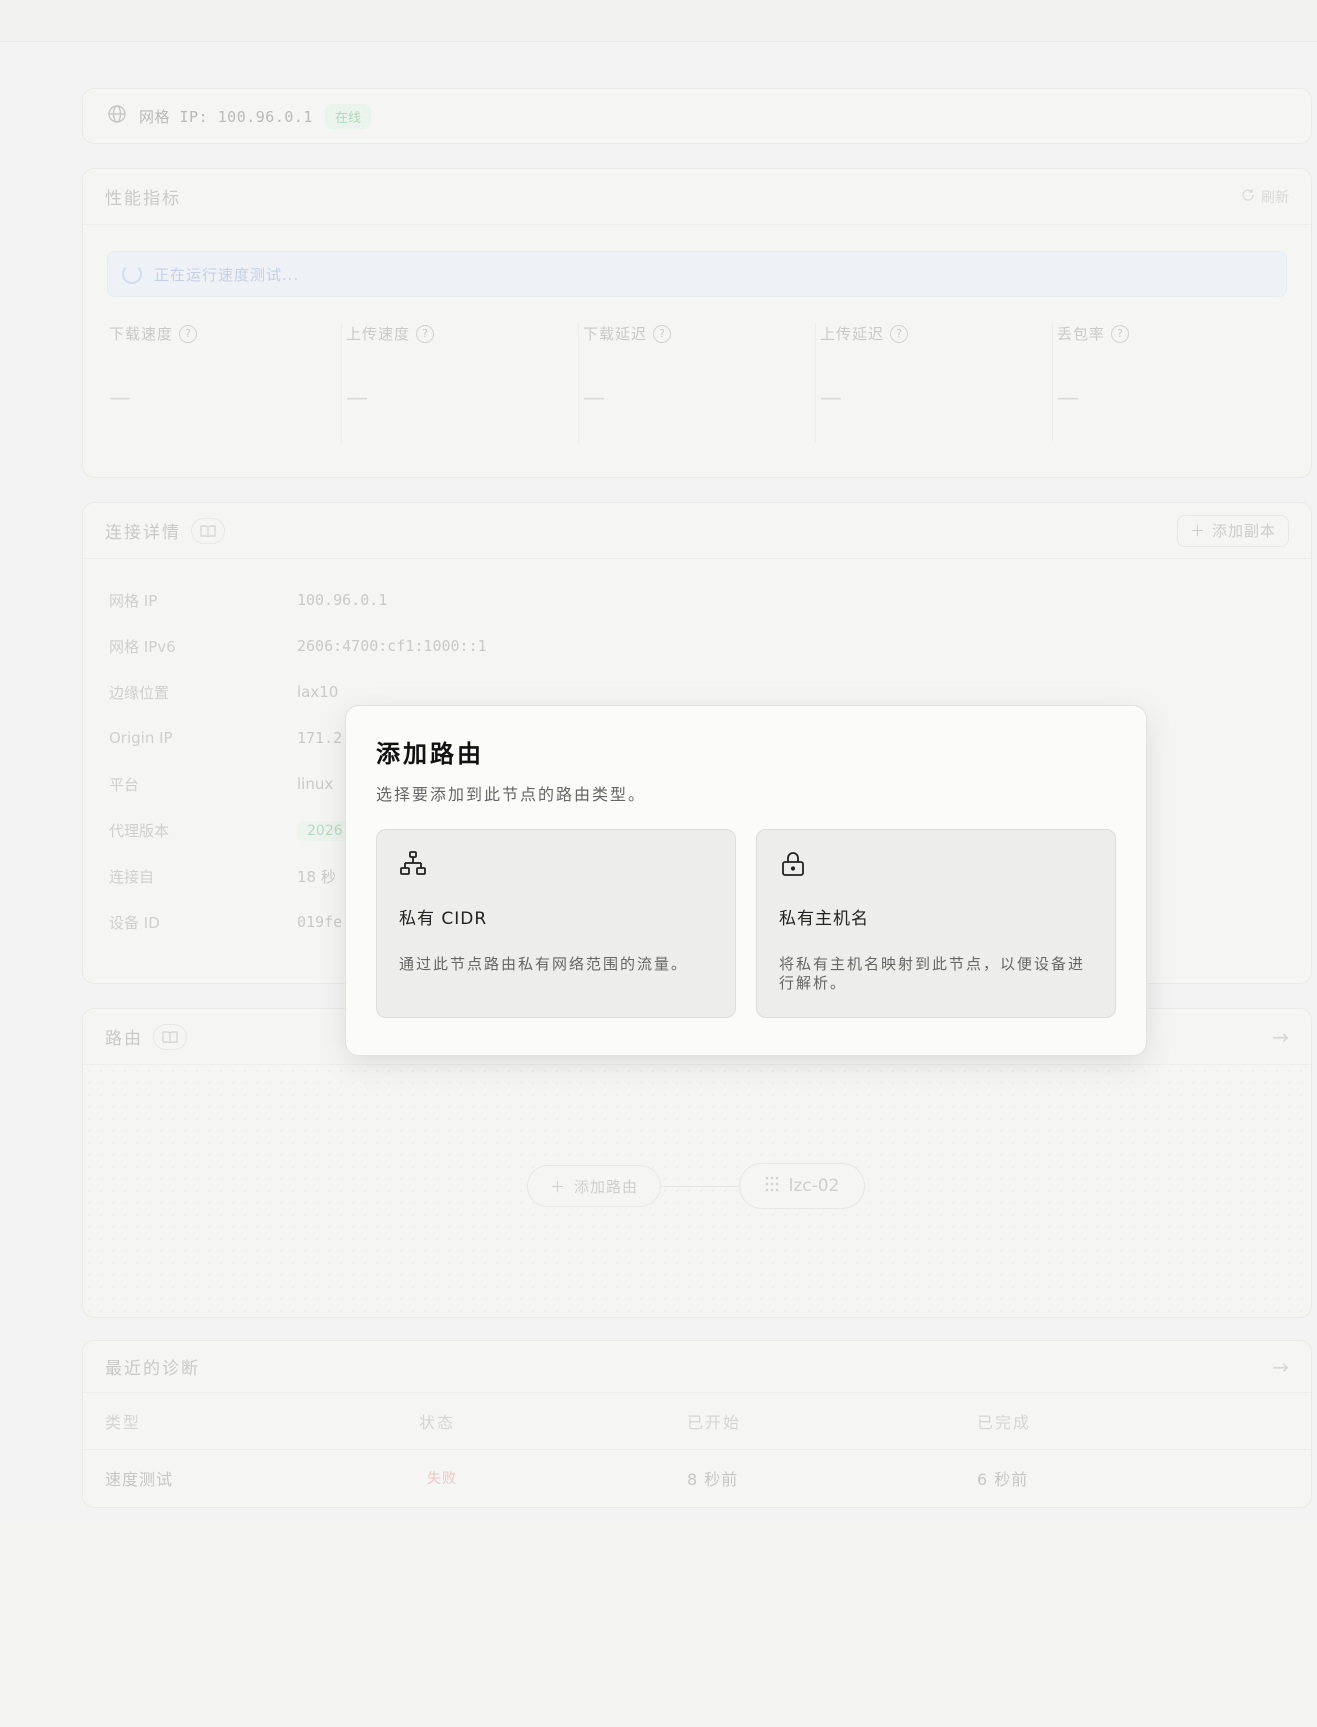  What do you see at coordinates (932, 973) in the screenshot?
I see `option-description: 将私有主机名映射到此节点，以便设备进行解析。` at bounding box center [932, 973].